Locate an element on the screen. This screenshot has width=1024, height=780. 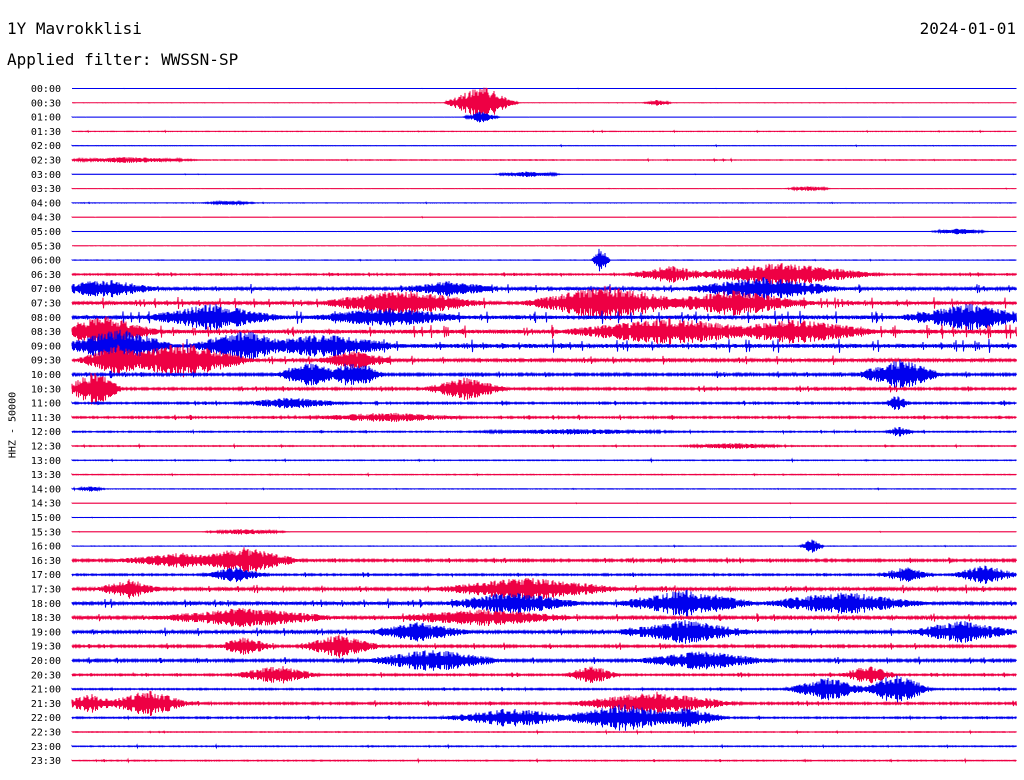
row-time-label: 04:00 is located at coordinates (46, 203).